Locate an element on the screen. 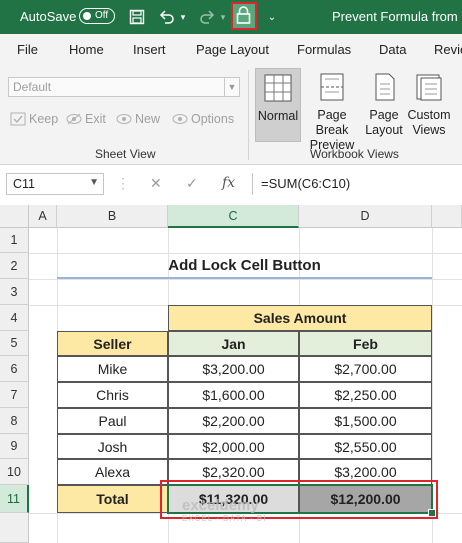 The height and width of the screenshot is (543, 462). page-break-preview-button: Page Break Preview is located at coordinates (332, 110).